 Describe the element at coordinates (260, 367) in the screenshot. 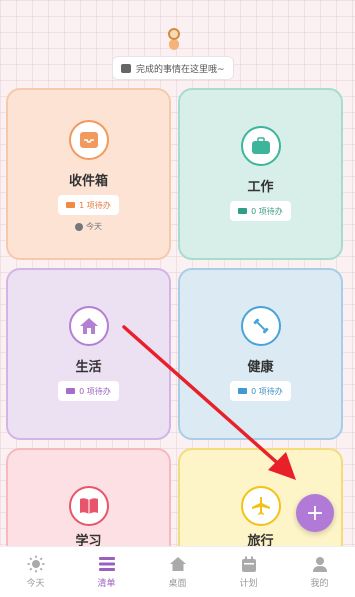

I see `card-title: 健康` at that location.